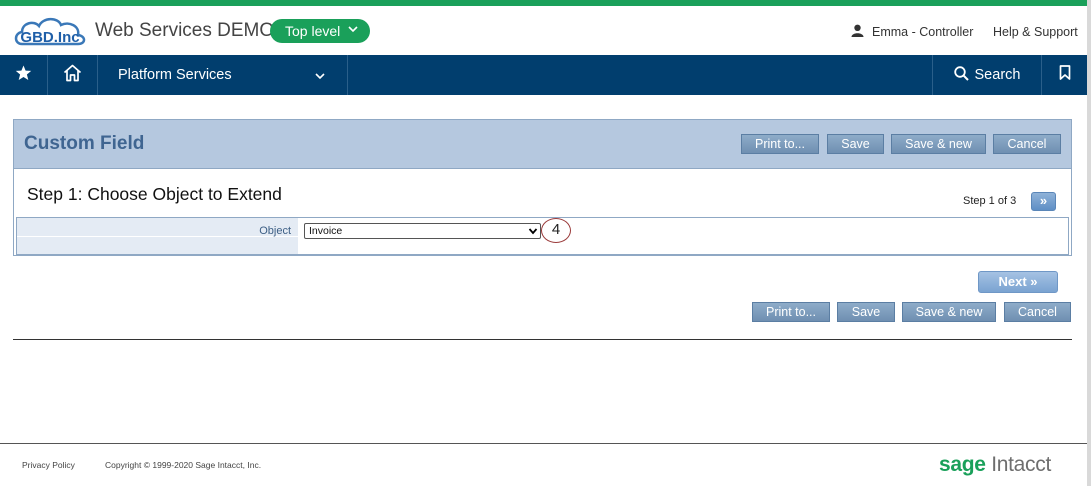 Image resolution: width=1091 pixels, height=486 pixels. I want to click on search-label: Search, so click(997, 75).